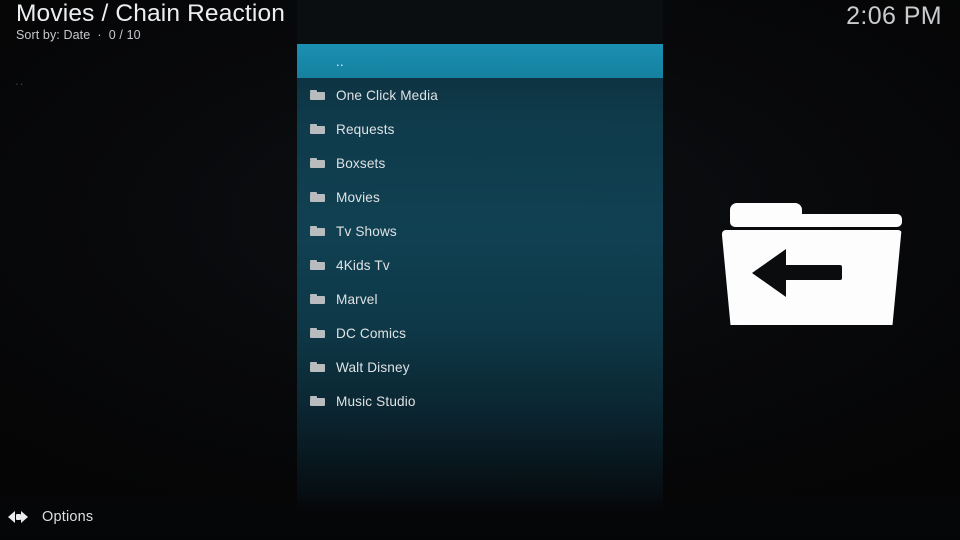 The width and height of the screenshot is (960, 540). I want to click on list-item-label: .., so click(340, 61).